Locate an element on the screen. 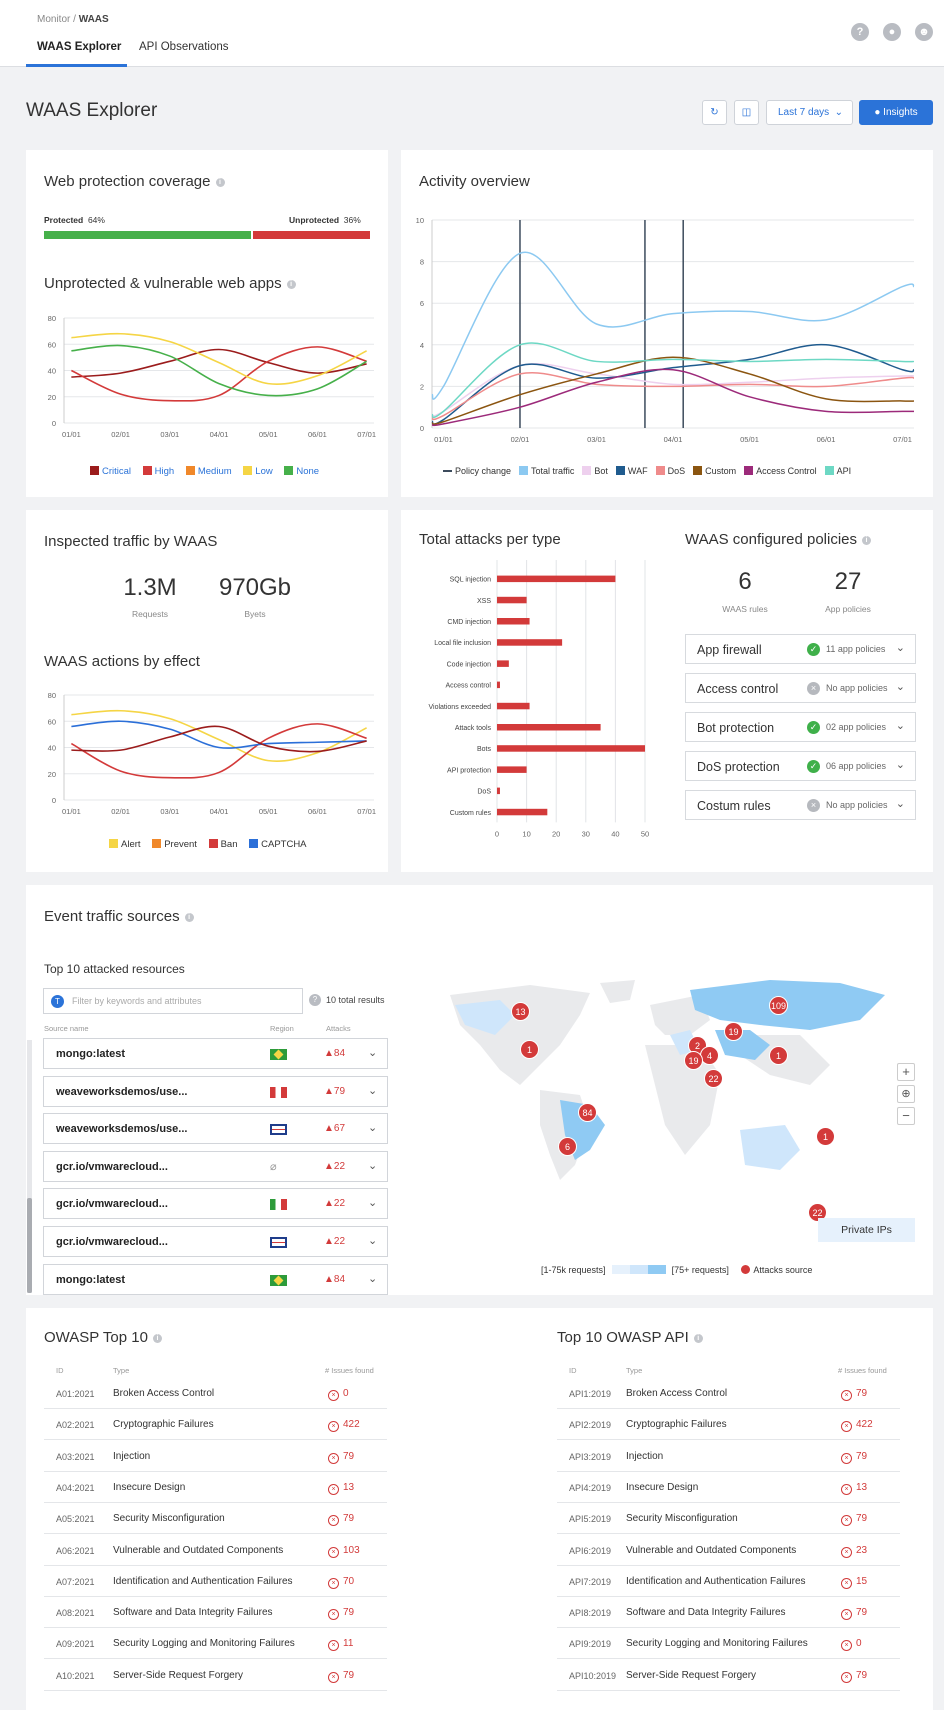 Image resolution: width=944 pixels, height=1710 pixels. table-row: A04:2021 Insecure Design × 13 is located at coordinates (215, 1487).